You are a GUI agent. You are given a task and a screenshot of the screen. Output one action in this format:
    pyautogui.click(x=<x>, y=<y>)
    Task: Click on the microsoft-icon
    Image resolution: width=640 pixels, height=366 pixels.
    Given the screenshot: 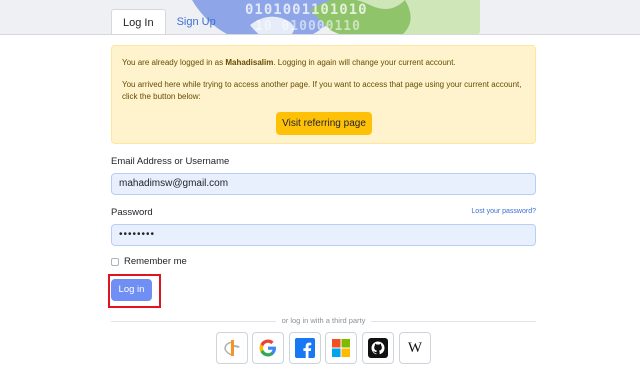 What is the action you would take?
    pyautogui.click(x=341, y=348)
    